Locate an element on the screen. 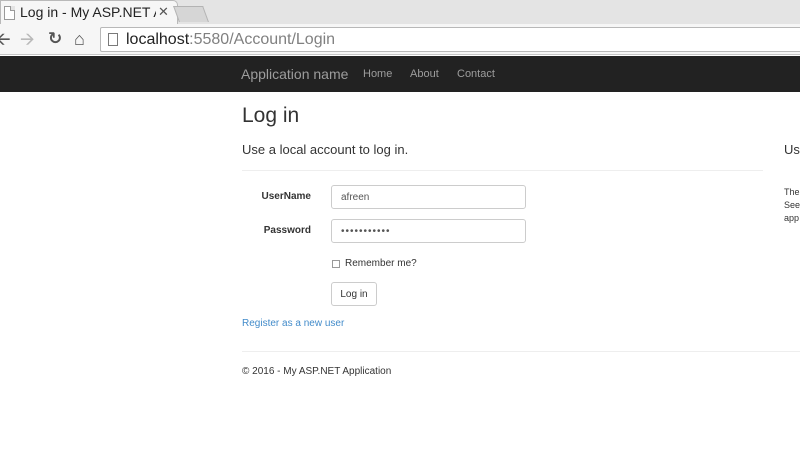  password-input is located at coordinates (428, 231).